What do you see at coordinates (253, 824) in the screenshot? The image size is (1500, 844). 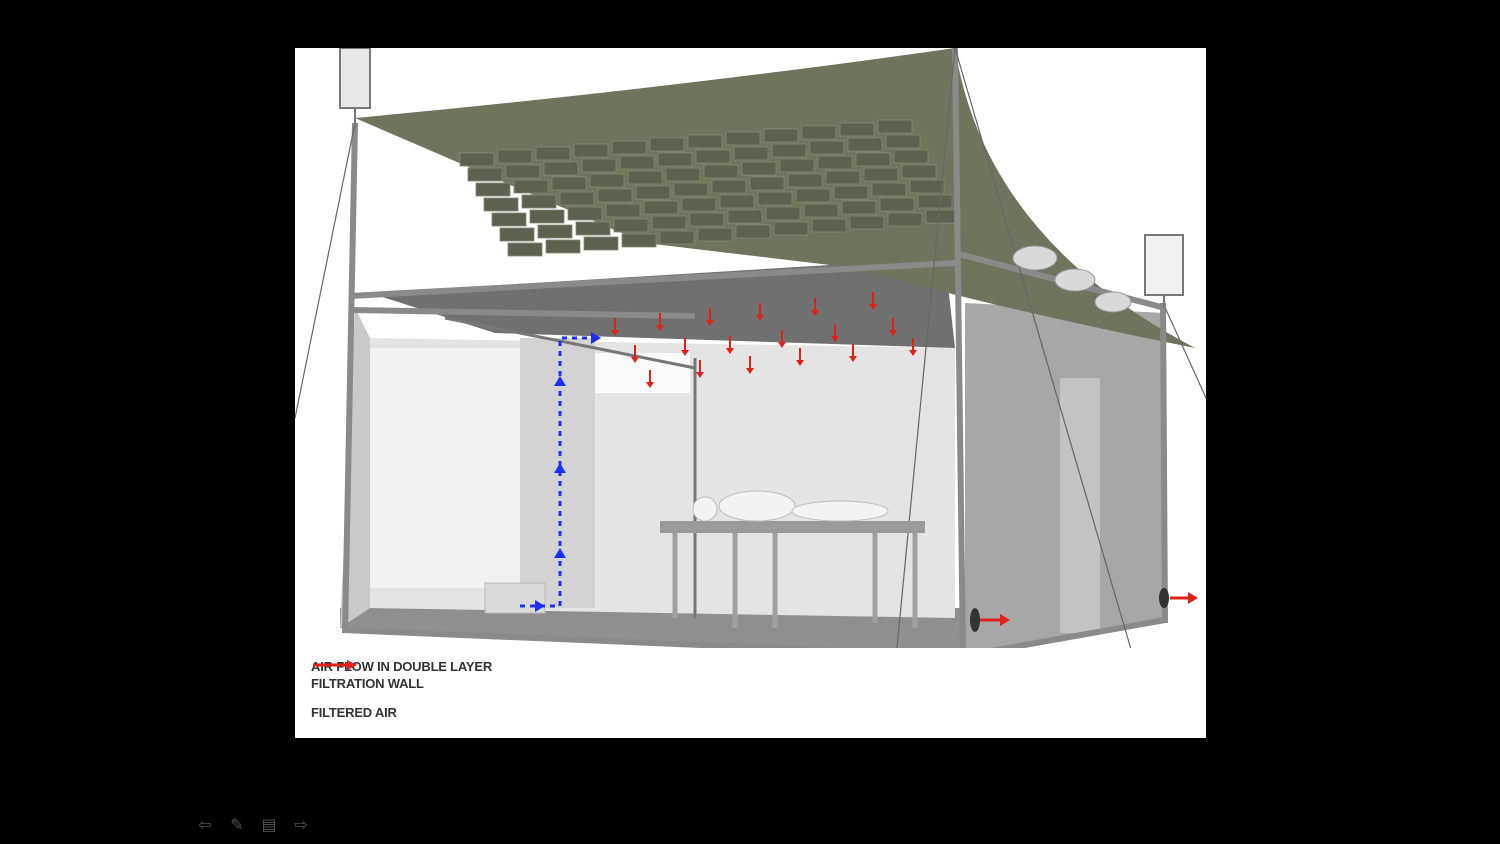 I see `slideshow-controls: ⇦ ✎ ▤ ⇨` at bounding box center [253, 824].